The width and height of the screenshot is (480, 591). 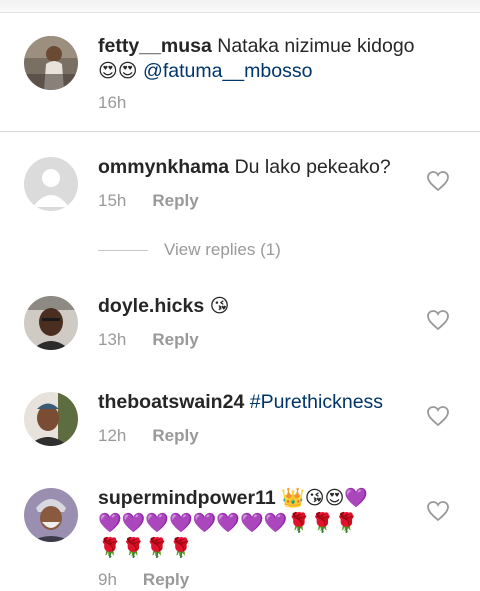 I want to click on username: fetty__musa, so click(x=155, y=46).